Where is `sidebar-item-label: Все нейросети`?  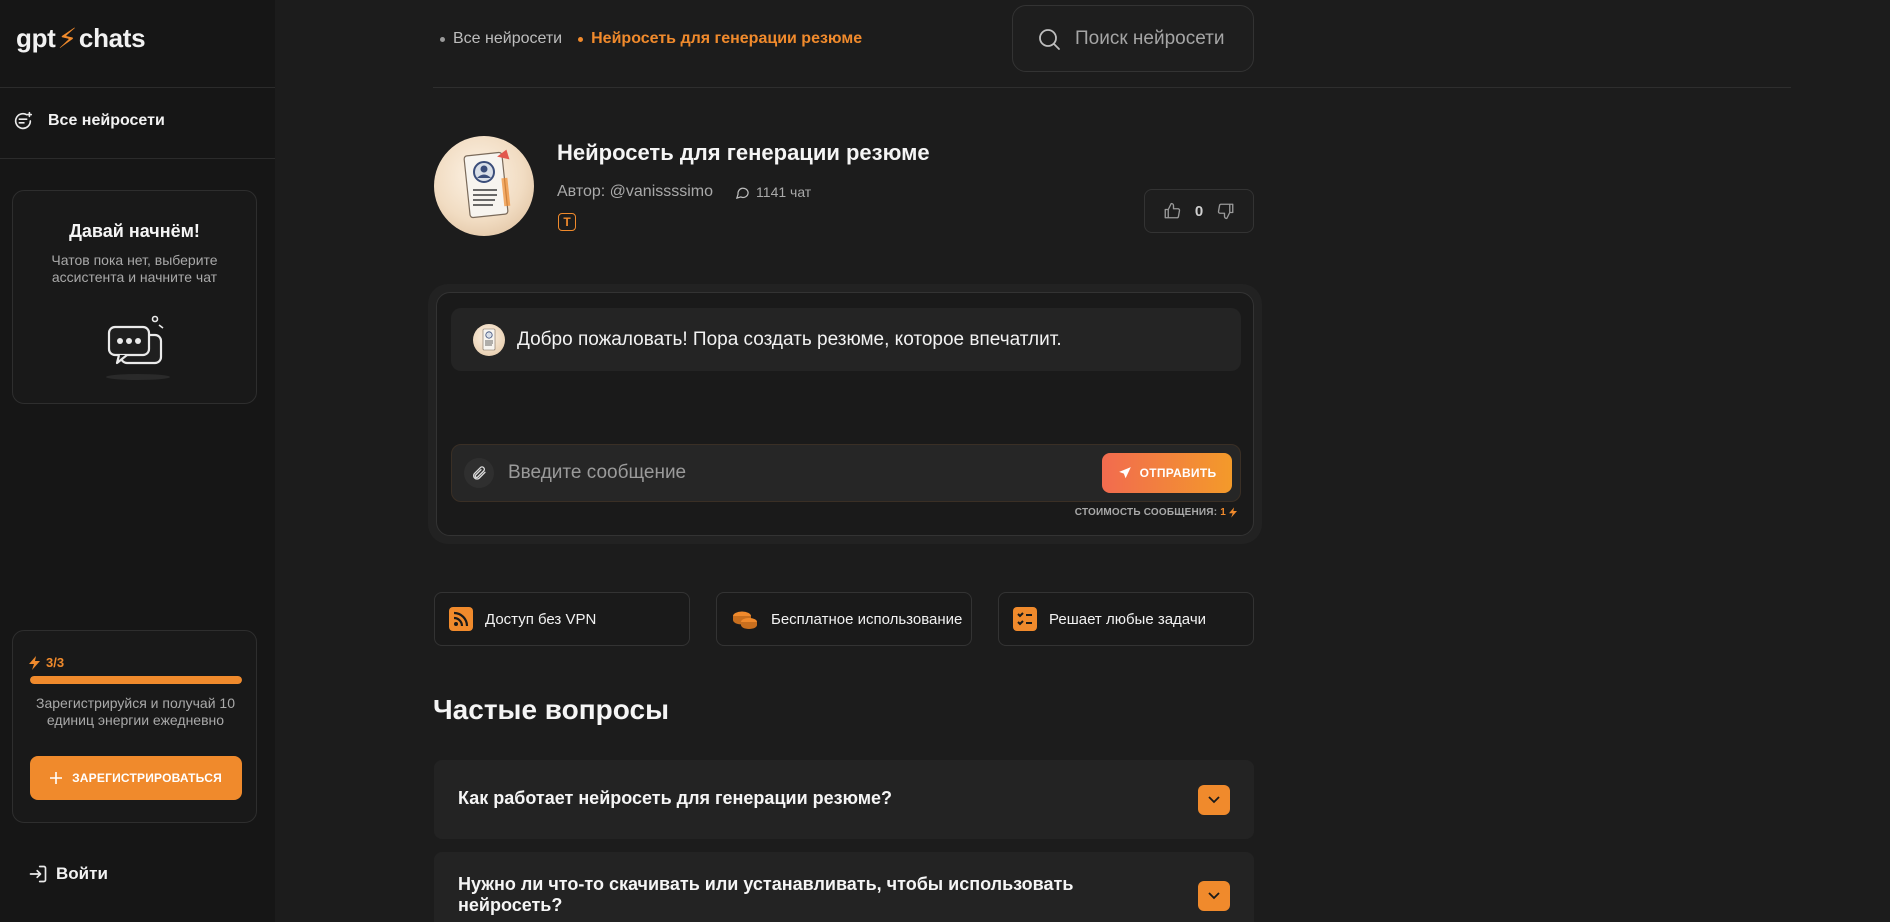
sidebar-item-label: Все нейросети is located at coordinates (106, 120).